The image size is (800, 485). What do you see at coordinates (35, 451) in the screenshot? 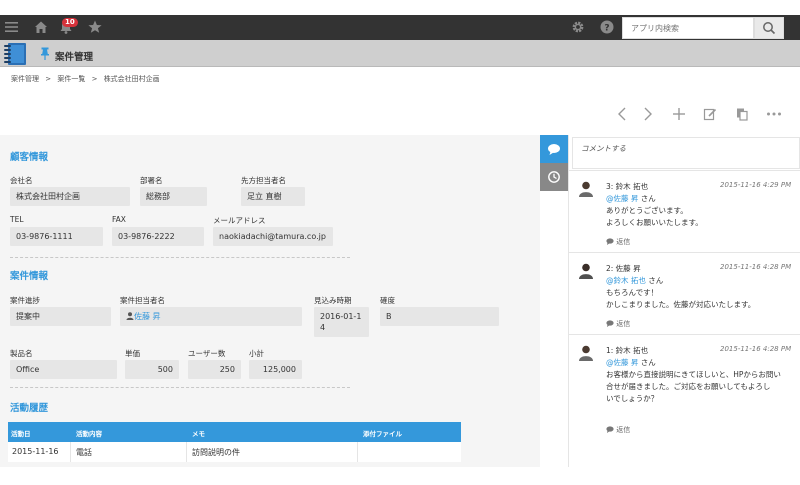
I see `cell-date: 2015-11-16` at bounding box center [35, 451].